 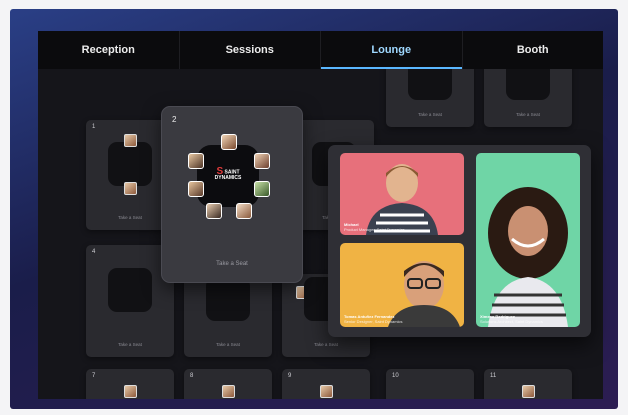 I want to click on table-number: 2, so click(x=174, y=119).